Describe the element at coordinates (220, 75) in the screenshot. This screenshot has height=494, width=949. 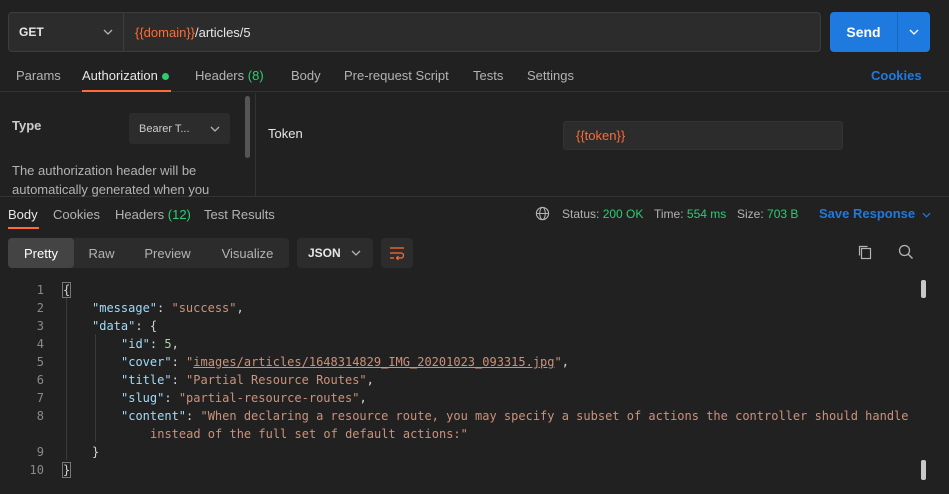
I see `tab-headers-label: Headers` at that location.